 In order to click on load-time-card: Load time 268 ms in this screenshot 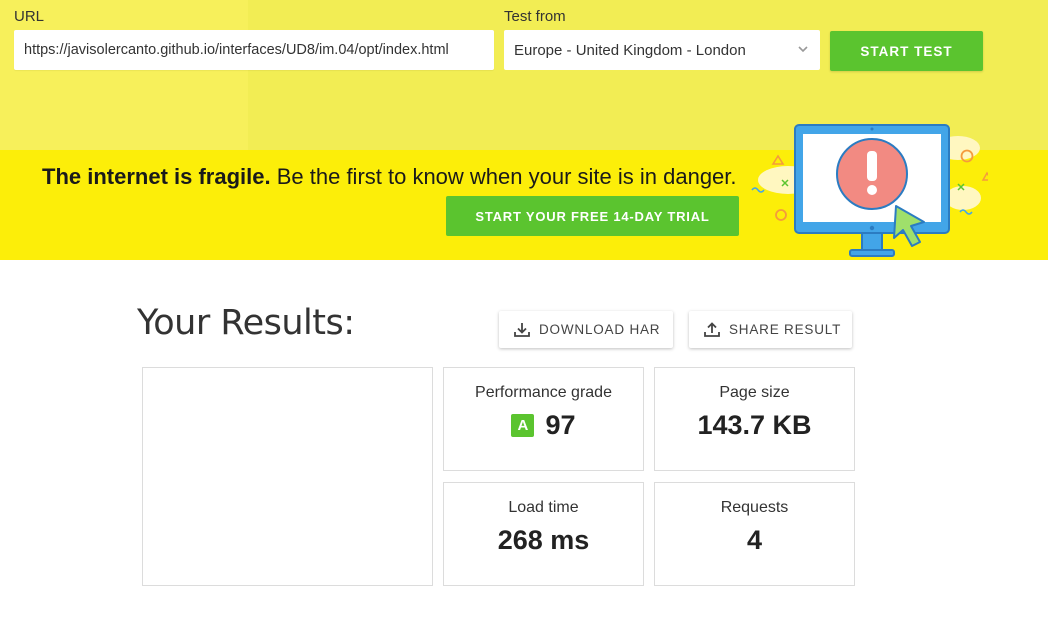, I will do `click(543, 534)`.